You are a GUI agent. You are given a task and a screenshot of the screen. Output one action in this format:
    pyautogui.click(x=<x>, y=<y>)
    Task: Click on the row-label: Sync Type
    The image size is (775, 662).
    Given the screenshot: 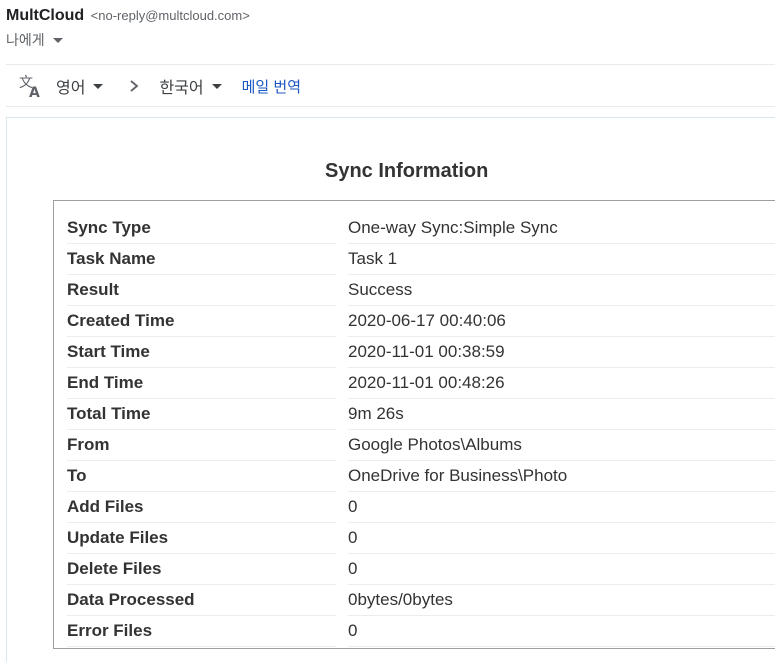 What is the action you would take?
    pyautogui.click(x=201, y=228)
    